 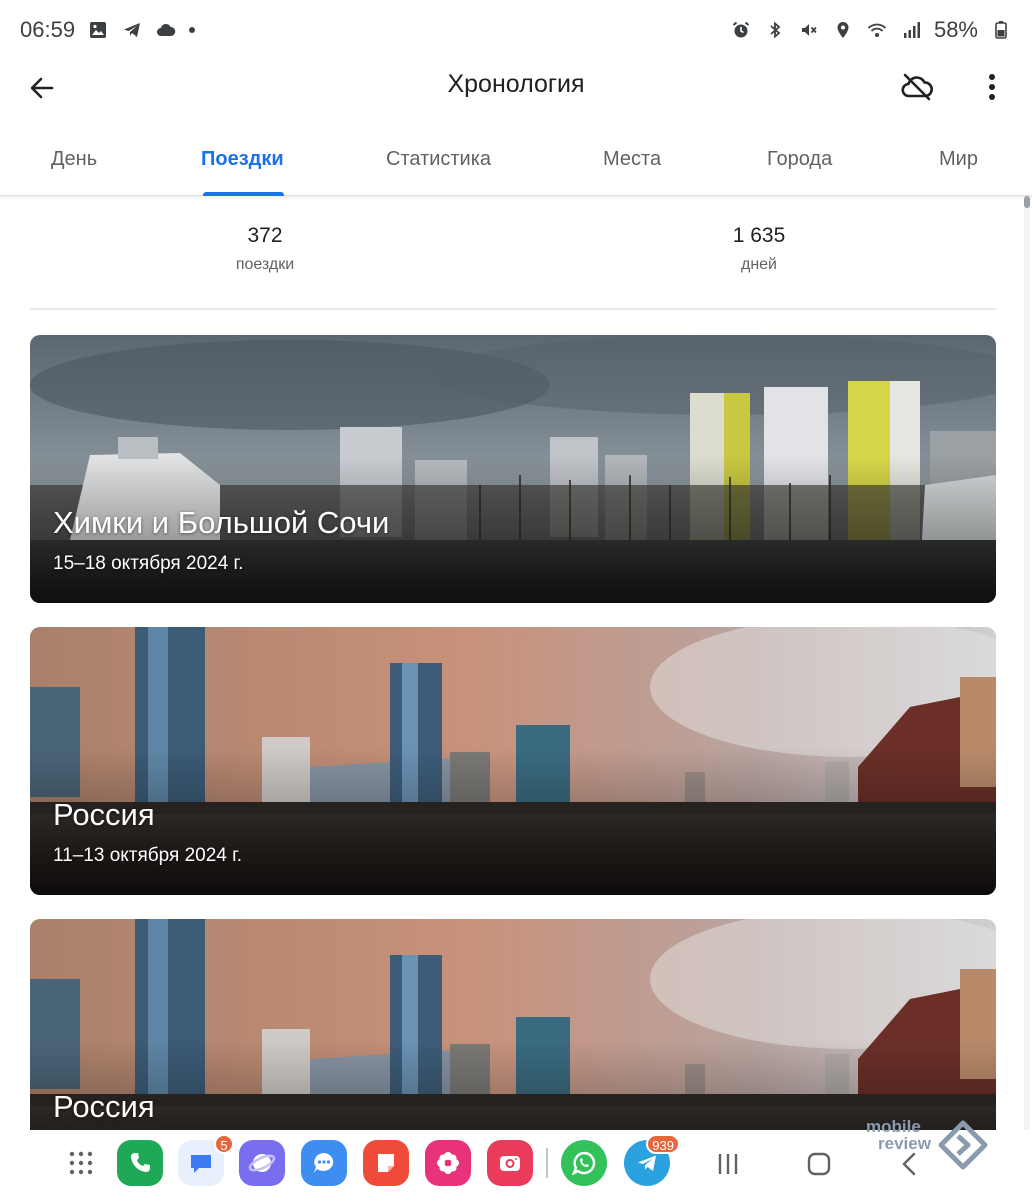 I want to click on gallery-notification-icon, so click(x=98, y=30).